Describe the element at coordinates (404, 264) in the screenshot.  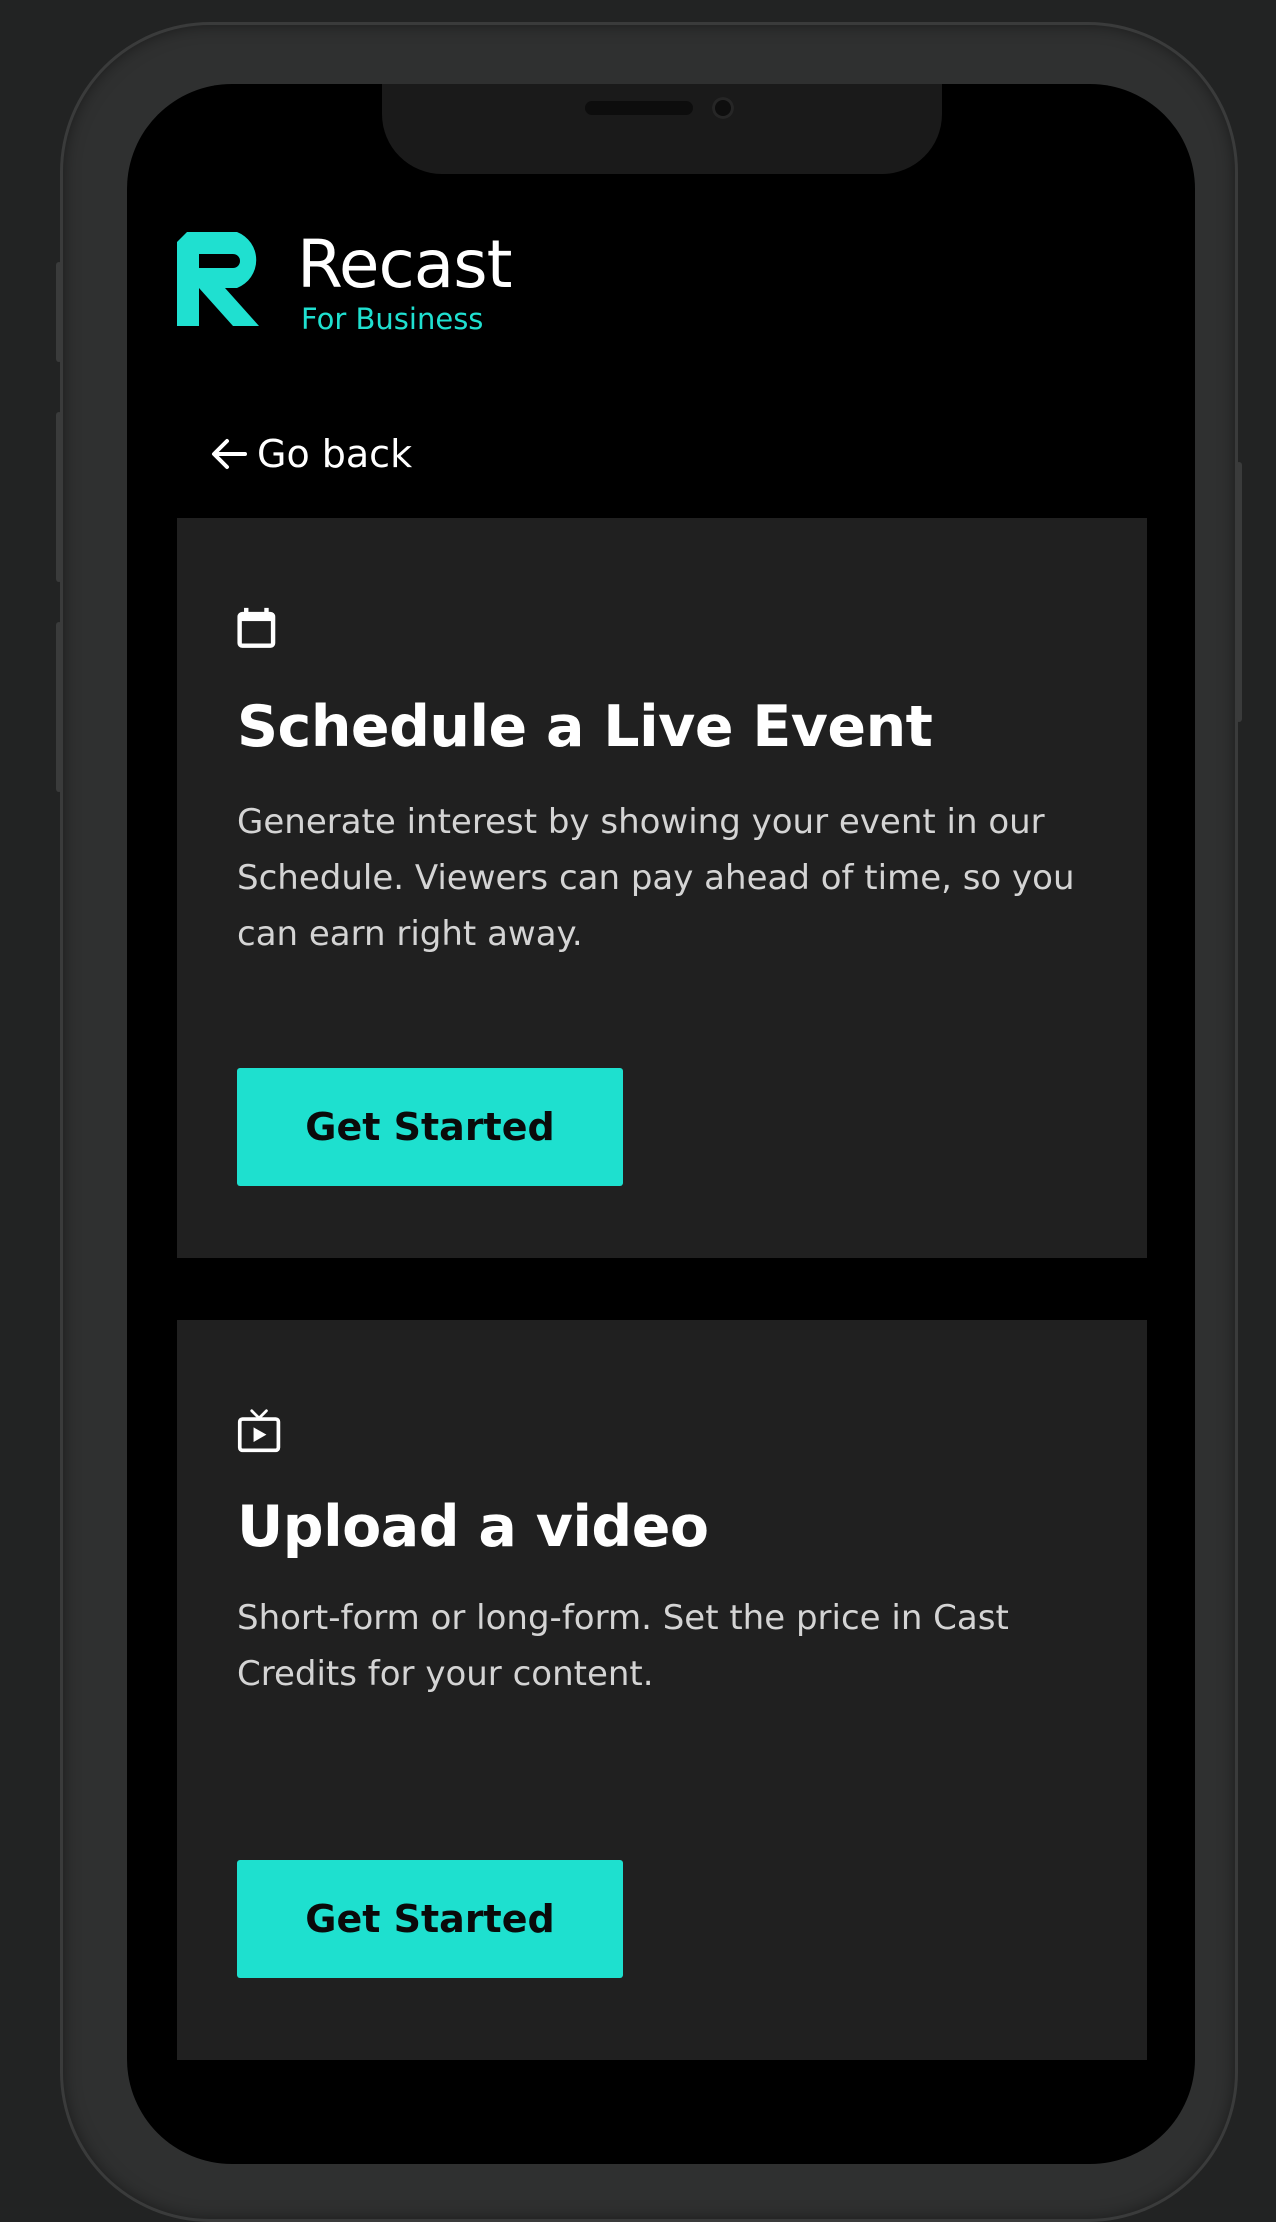
I see `brand-name: Recast` at that location.